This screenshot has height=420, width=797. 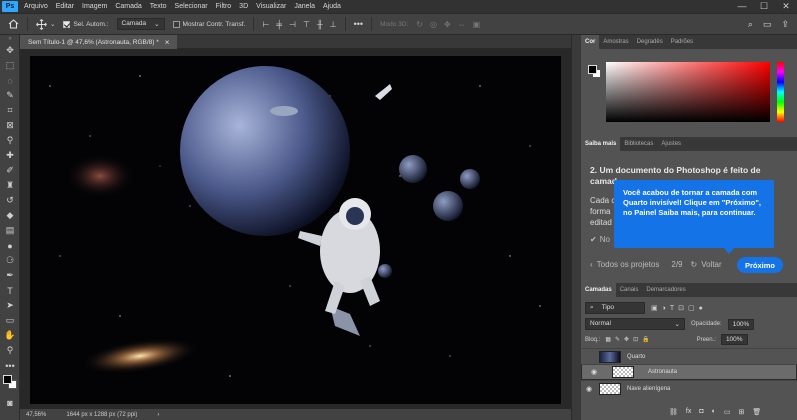 I want to click on chevron-left-icon: ‹, so click(x=591, y=264).